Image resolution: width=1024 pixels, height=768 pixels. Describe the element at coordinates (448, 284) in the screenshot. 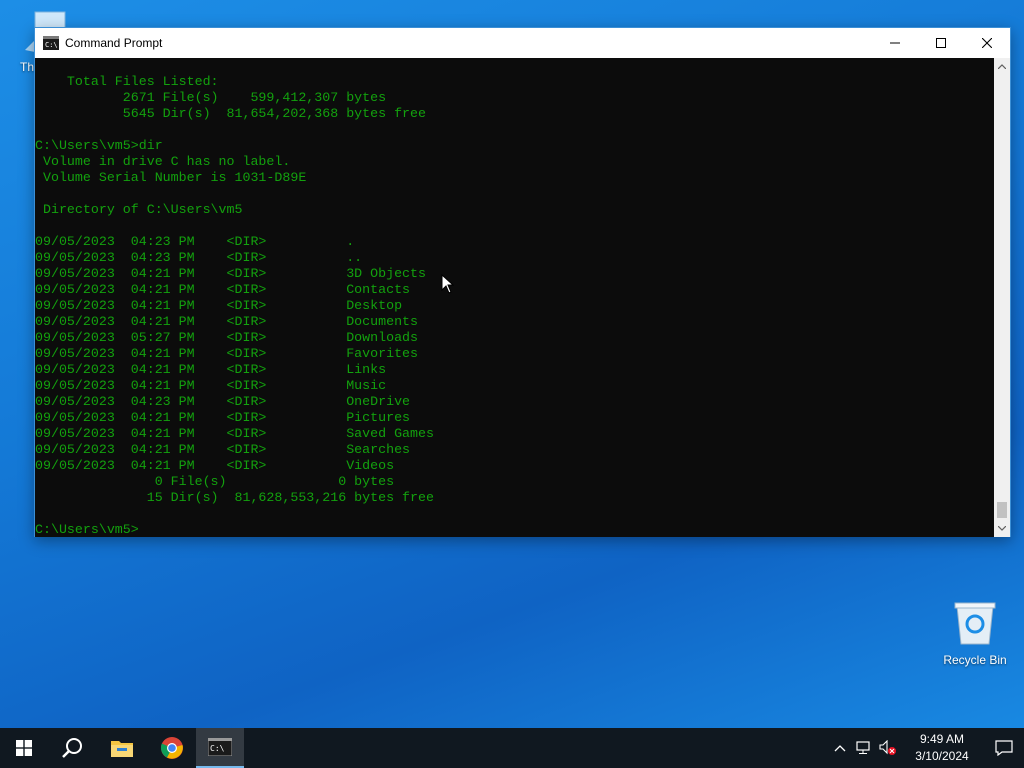

I see `mouse-cursor-icon` at that location.